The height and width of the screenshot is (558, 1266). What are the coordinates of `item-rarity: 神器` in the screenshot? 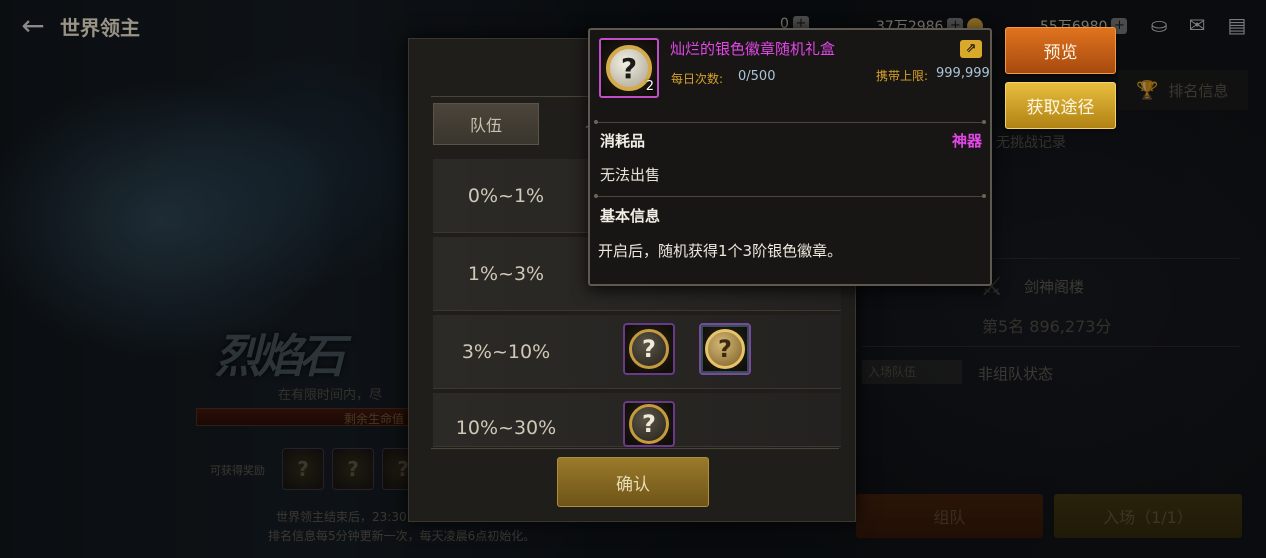 It's located at (966, 141).